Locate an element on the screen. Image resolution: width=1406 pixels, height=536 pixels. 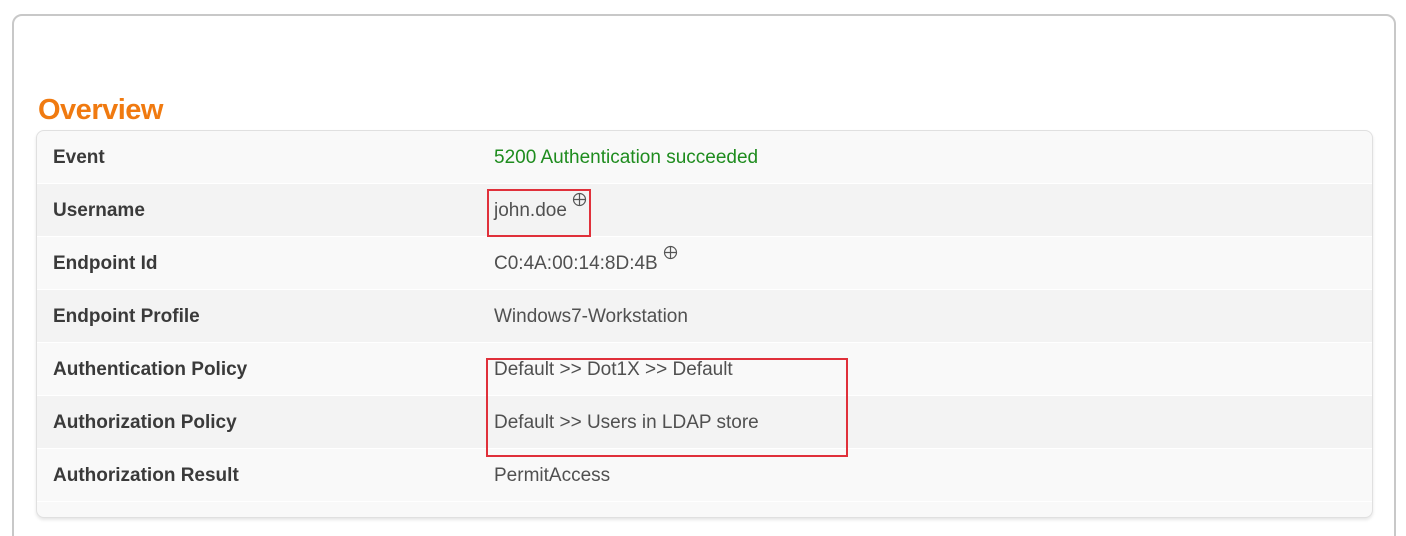
table-row-event: Event 5200 Authentication succeeded is located at coordinates (704, 157).